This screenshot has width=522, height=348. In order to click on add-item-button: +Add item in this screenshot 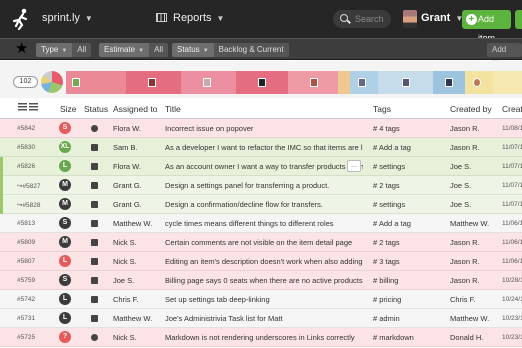, I will do `click(486, 26)`.